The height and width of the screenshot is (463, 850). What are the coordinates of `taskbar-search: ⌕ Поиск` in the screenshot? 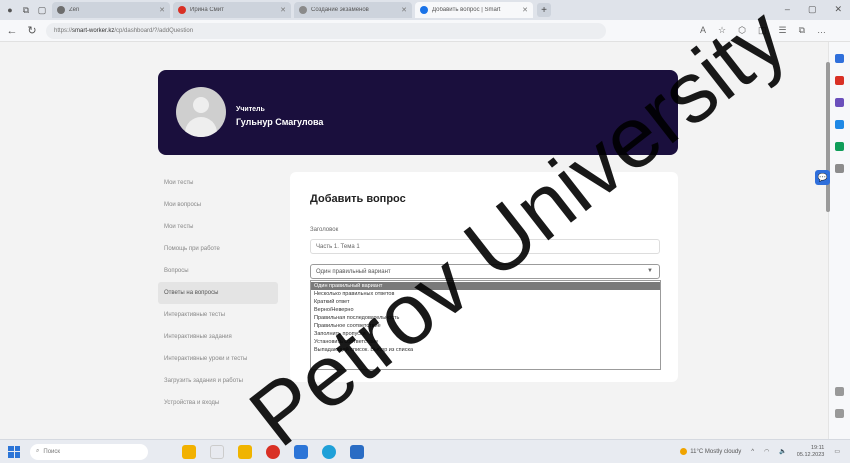 It's located at (89, 451).